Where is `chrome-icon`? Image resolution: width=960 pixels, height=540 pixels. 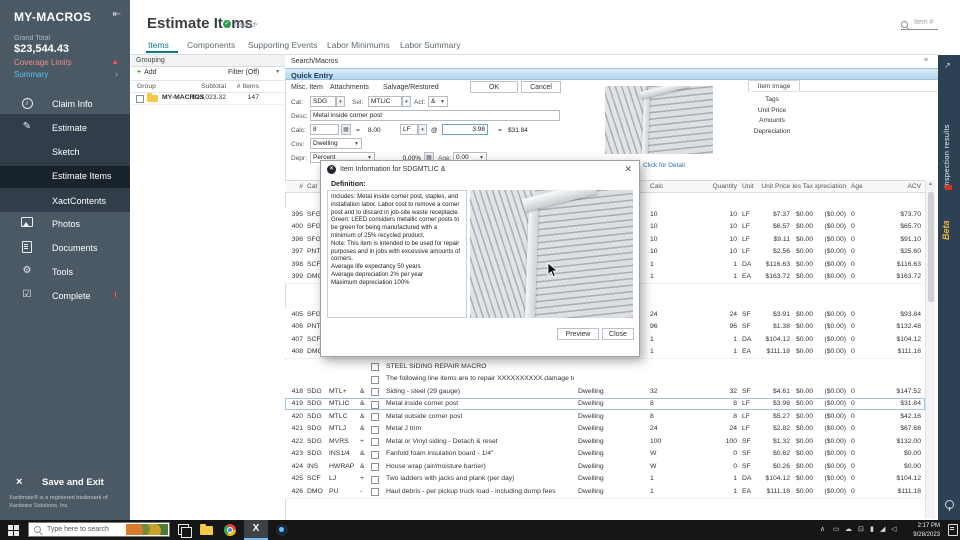 chrome-icon is located at coordinates (230, 530).